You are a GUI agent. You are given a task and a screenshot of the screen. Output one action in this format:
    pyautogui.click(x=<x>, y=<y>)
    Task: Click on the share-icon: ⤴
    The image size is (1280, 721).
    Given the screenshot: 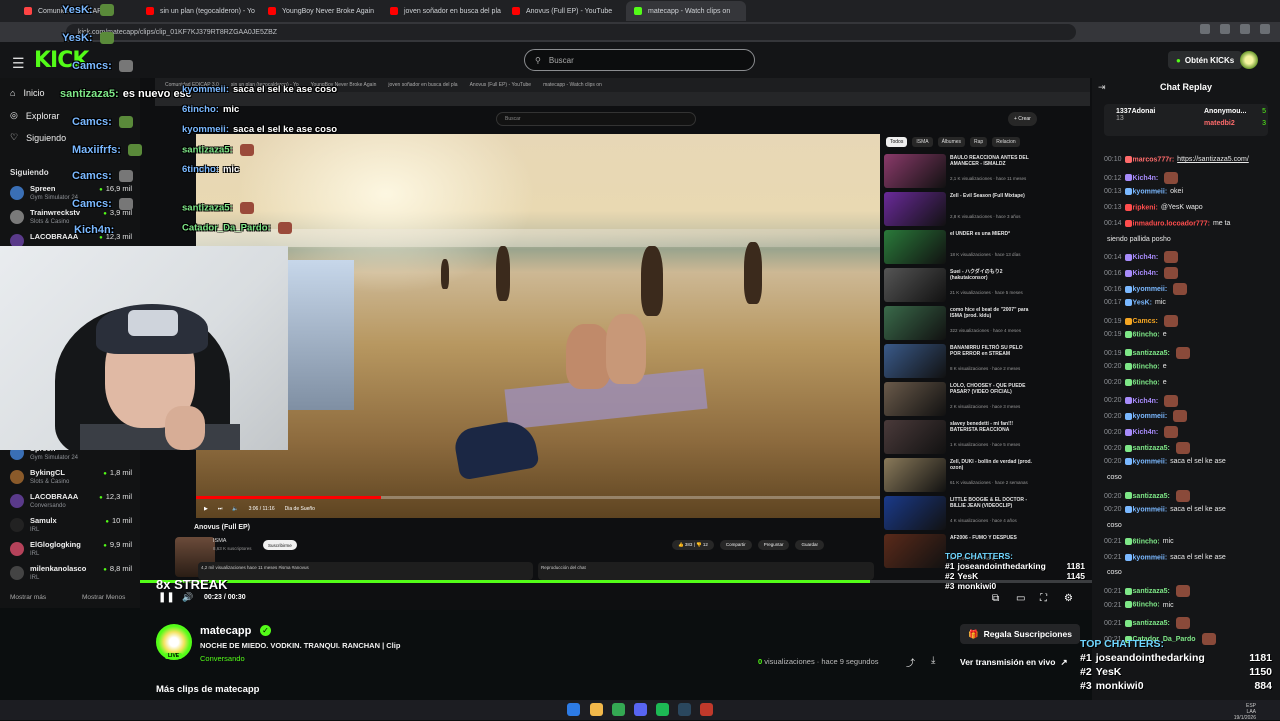 What is the action you would take?
    pyautogui.click(x=910, y=662)
    